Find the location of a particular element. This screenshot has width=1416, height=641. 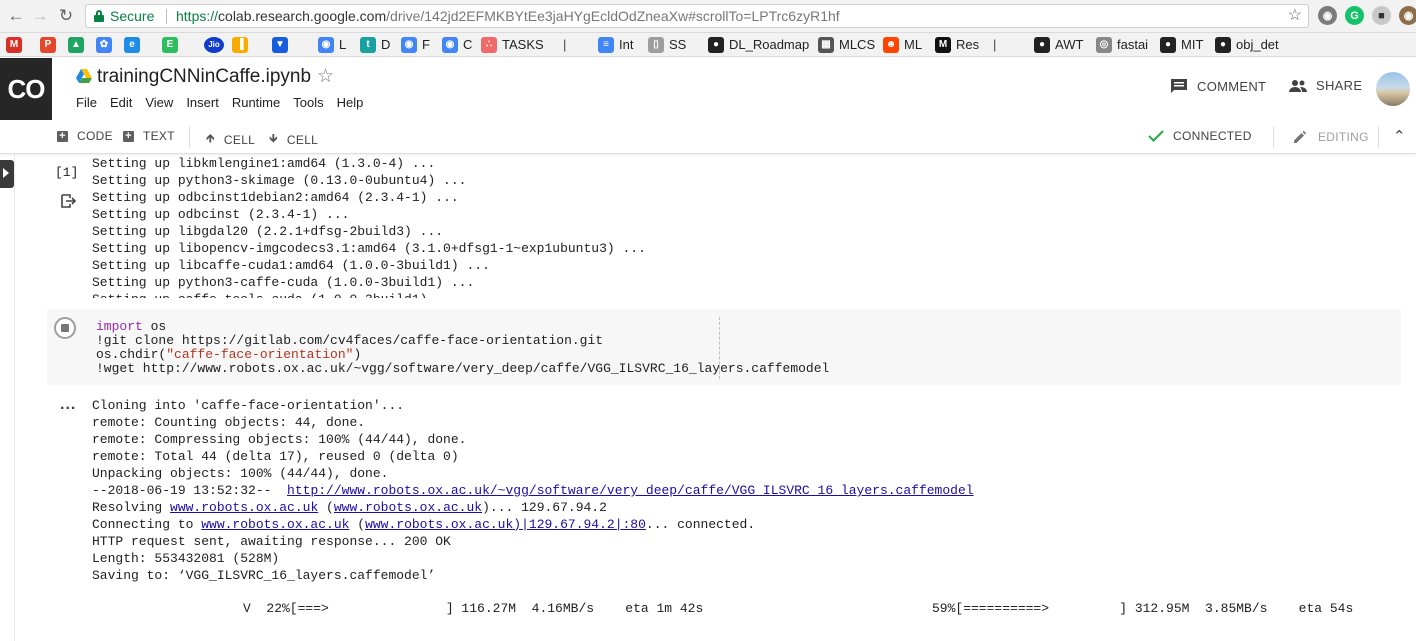

arrow-forward-icon: → is located at coordinates (40, 16).